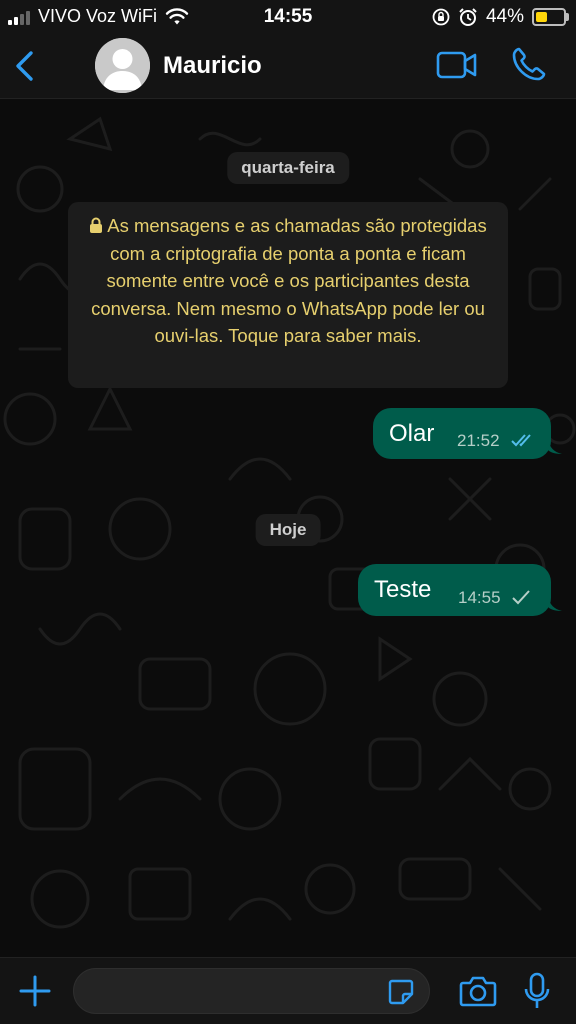  I want to click on status-right: 44%, so click(500, 17).